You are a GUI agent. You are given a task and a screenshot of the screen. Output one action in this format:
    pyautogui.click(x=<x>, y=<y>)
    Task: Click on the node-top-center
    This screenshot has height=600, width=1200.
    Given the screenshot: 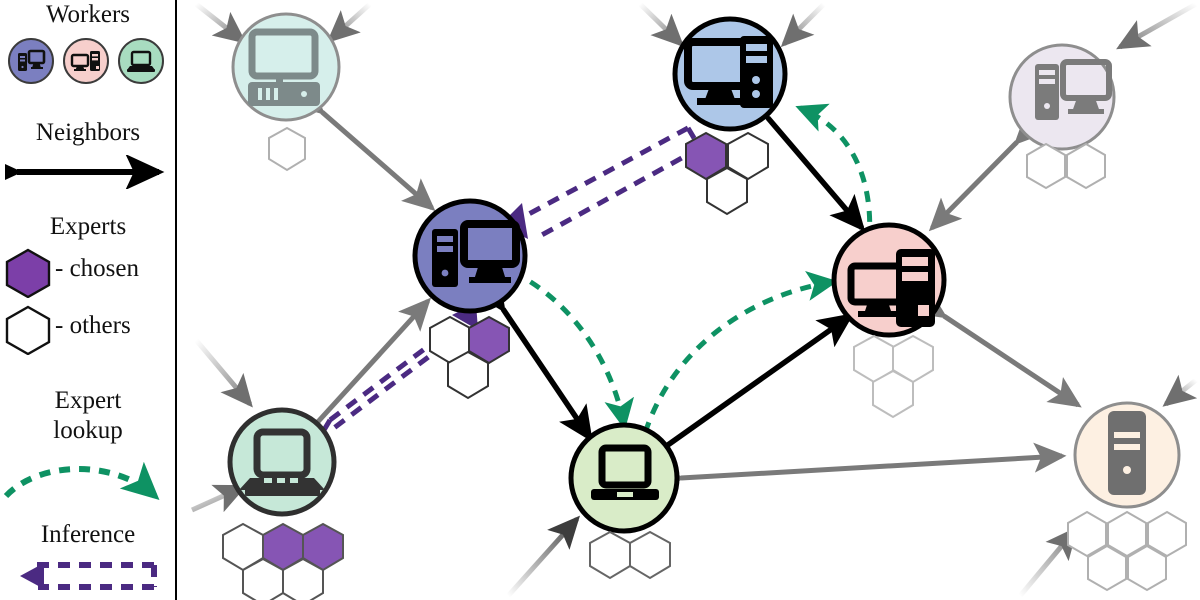 What is the action you would take?
    pyautogui.click(x=730, y=74)
    